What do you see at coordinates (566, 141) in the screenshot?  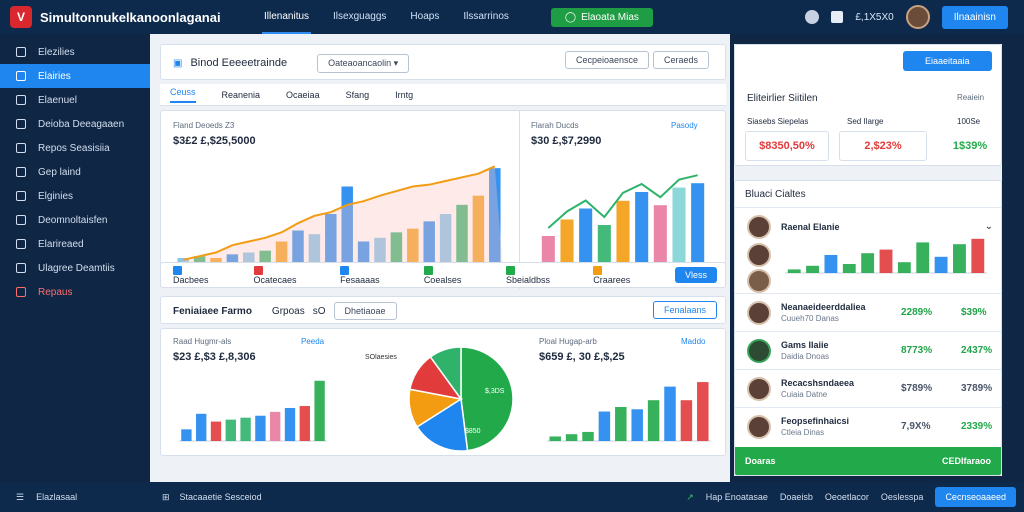 I see `chart2-value: $30 £,$7,2990` at bounding box center [566, 141].